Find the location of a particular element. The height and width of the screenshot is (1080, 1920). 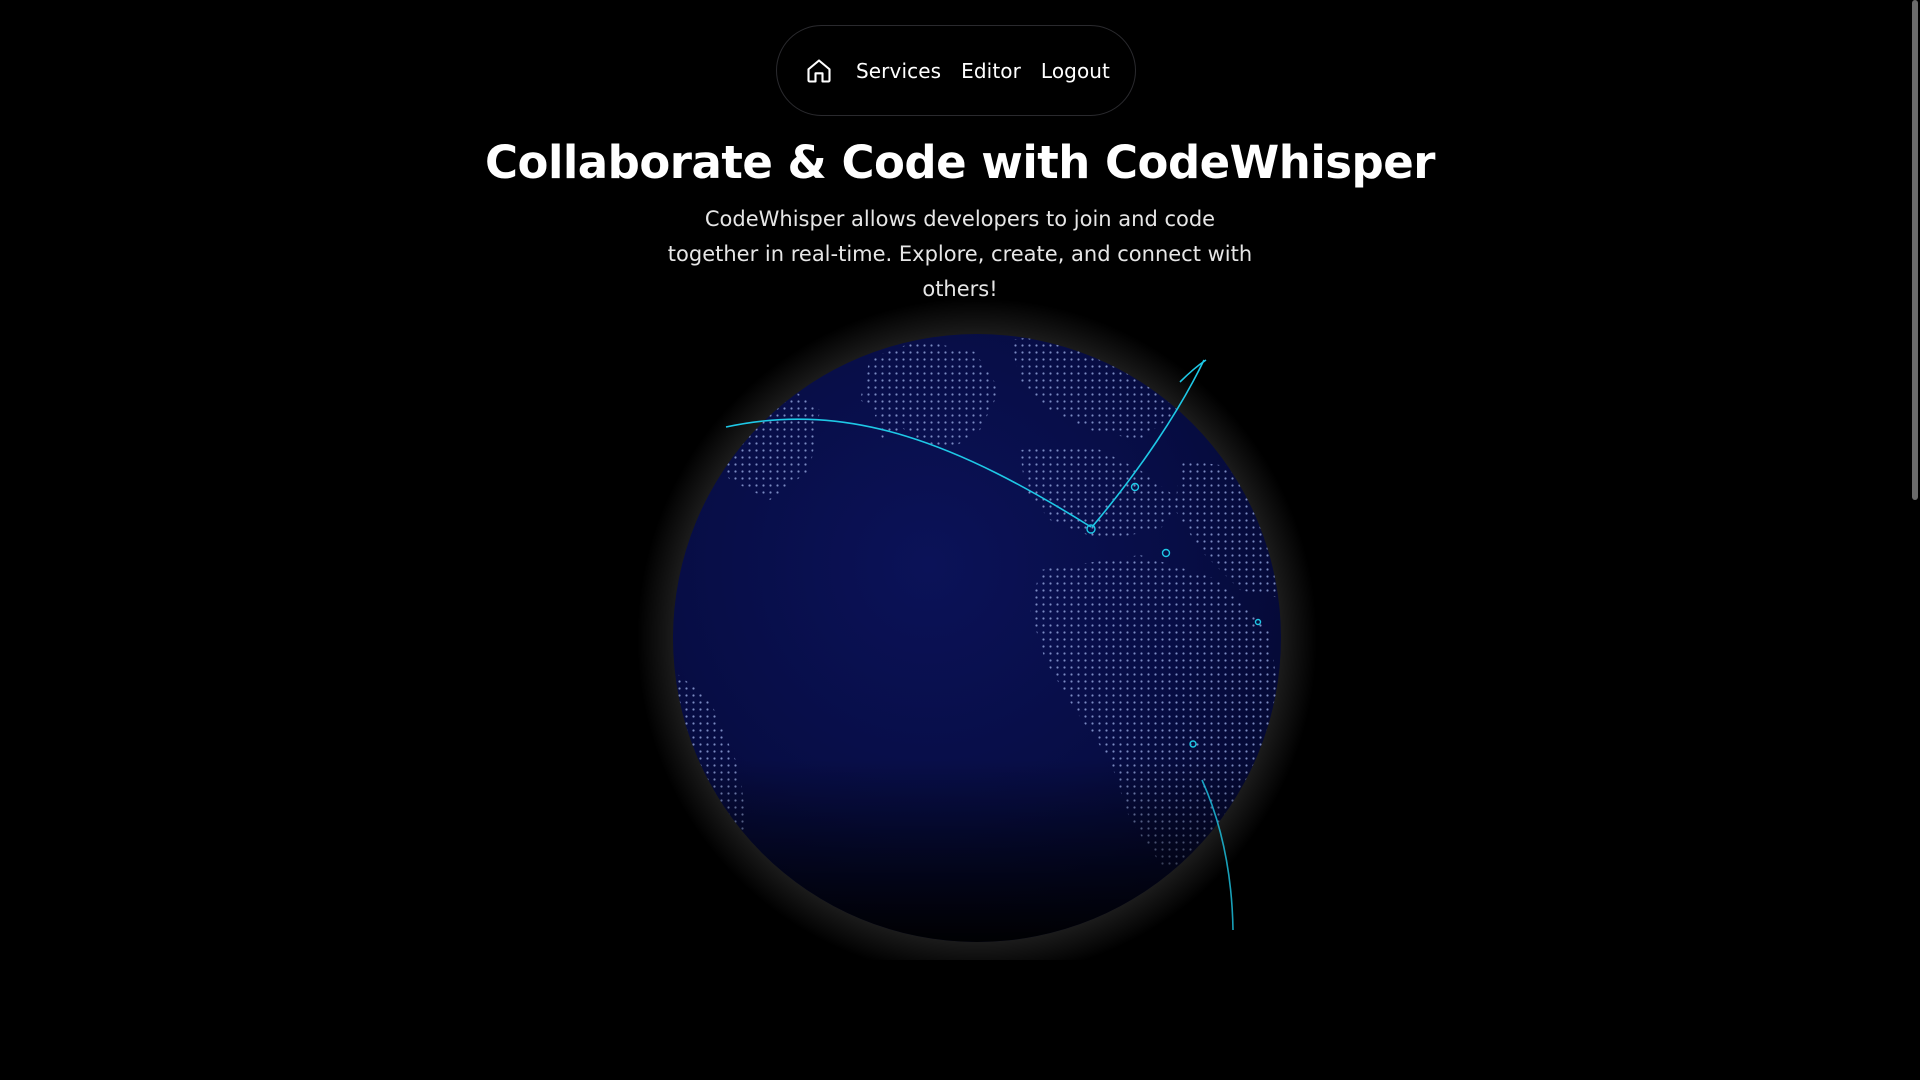

home-icon is located at coordinates (819, 70).